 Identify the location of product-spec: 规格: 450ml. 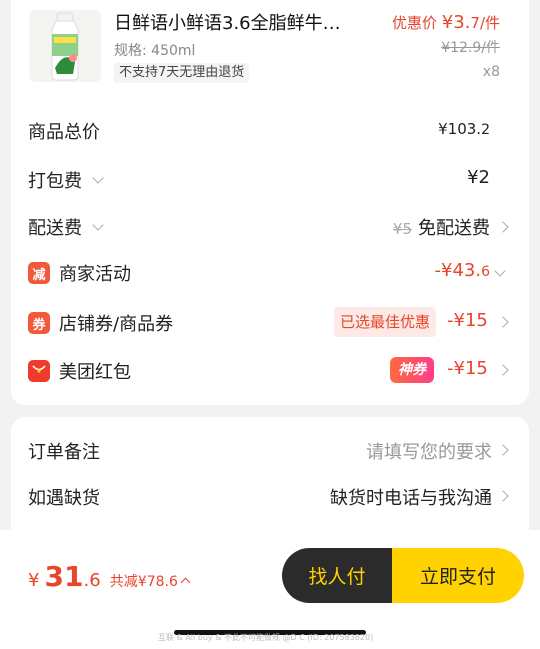
(155, 51).